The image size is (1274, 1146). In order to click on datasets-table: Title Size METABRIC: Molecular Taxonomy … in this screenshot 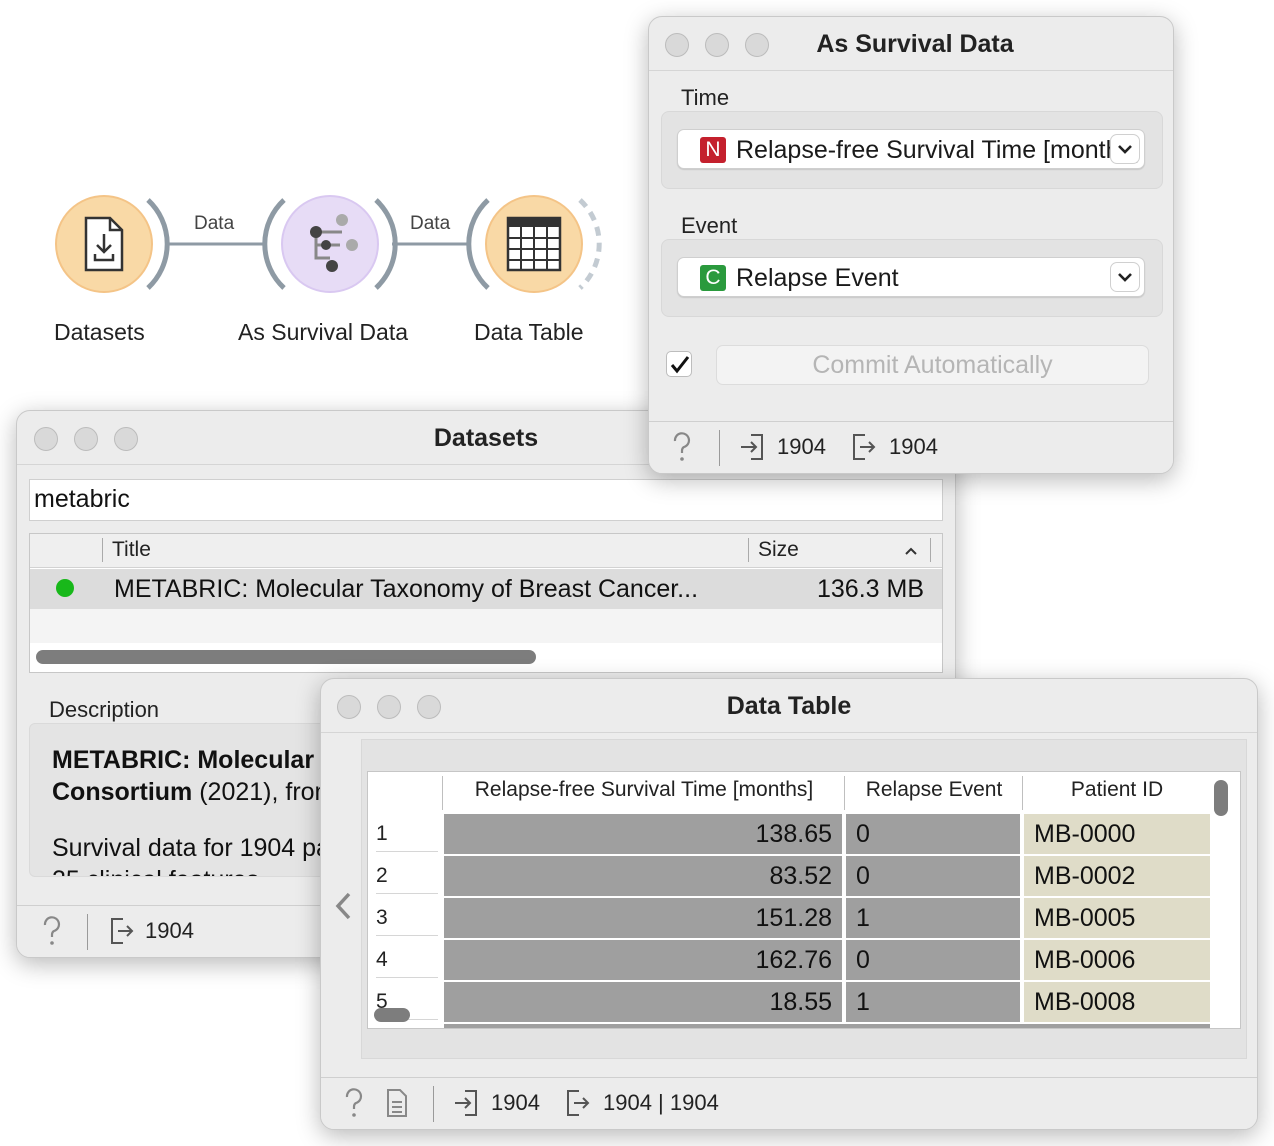, I will do `click(486, 603)`.